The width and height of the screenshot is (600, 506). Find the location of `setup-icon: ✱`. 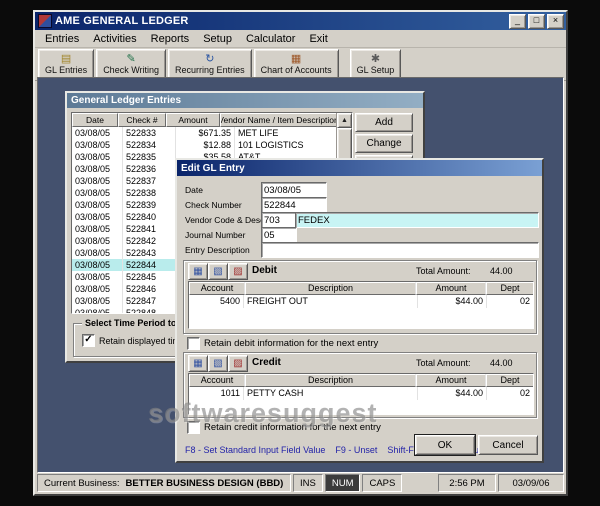

setup-icon: ✱ is located at coordinates (375, 59).